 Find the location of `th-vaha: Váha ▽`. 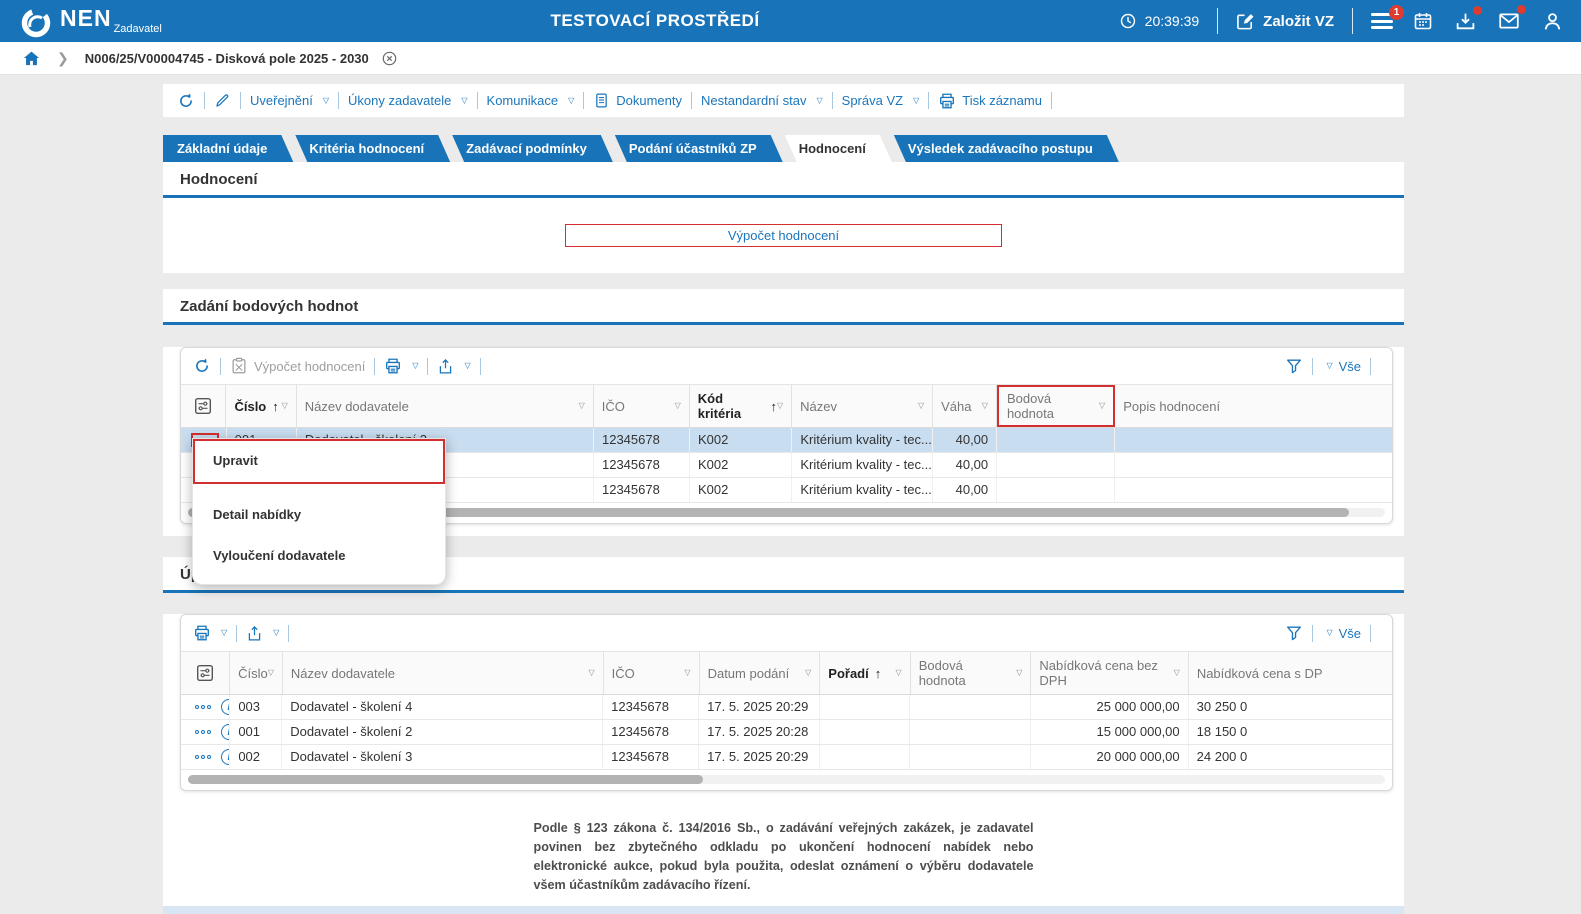

th-vaha: Váha ▽ is located at coordinates (965, 406).